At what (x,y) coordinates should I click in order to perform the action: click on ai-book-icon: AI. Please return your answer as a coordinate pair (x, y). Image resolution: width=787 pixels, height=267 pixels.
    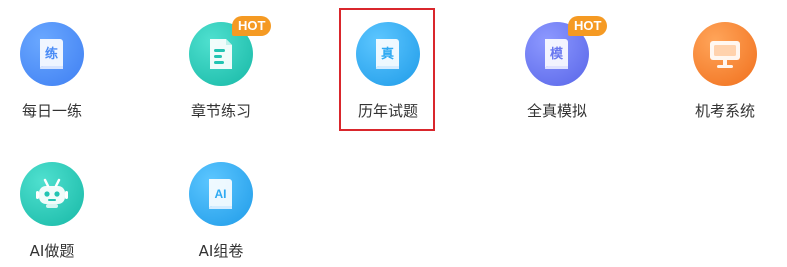
    Looking at the image, I should click on (221, 194).